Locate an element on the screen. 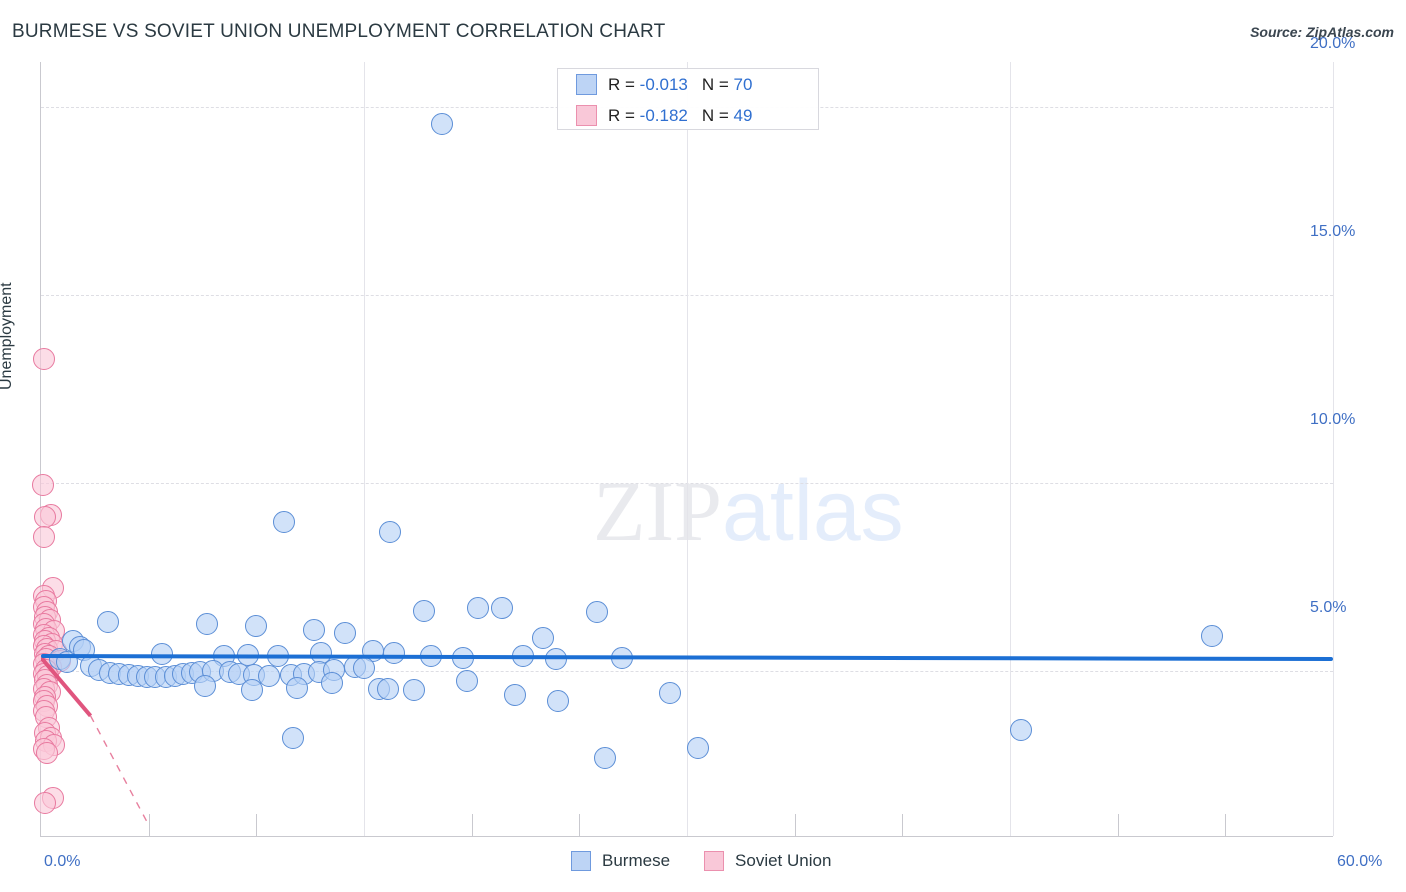 The height and width of the screenshot is (892, 1406). legend-label-soviet-union: Soviet Union is located at coordinates (783, 860).